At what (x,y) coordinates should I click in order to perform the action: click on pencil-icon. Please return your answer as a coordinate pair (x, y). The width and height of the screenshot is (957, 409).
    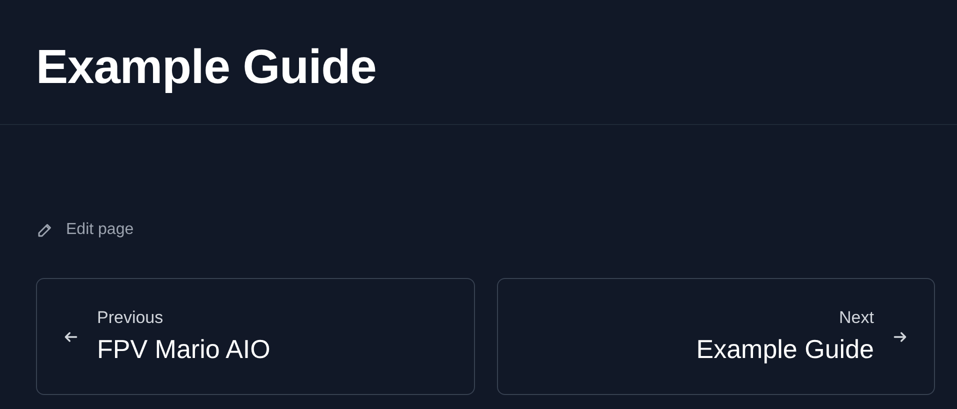
    Looking at the image, I should click on (45, 230).